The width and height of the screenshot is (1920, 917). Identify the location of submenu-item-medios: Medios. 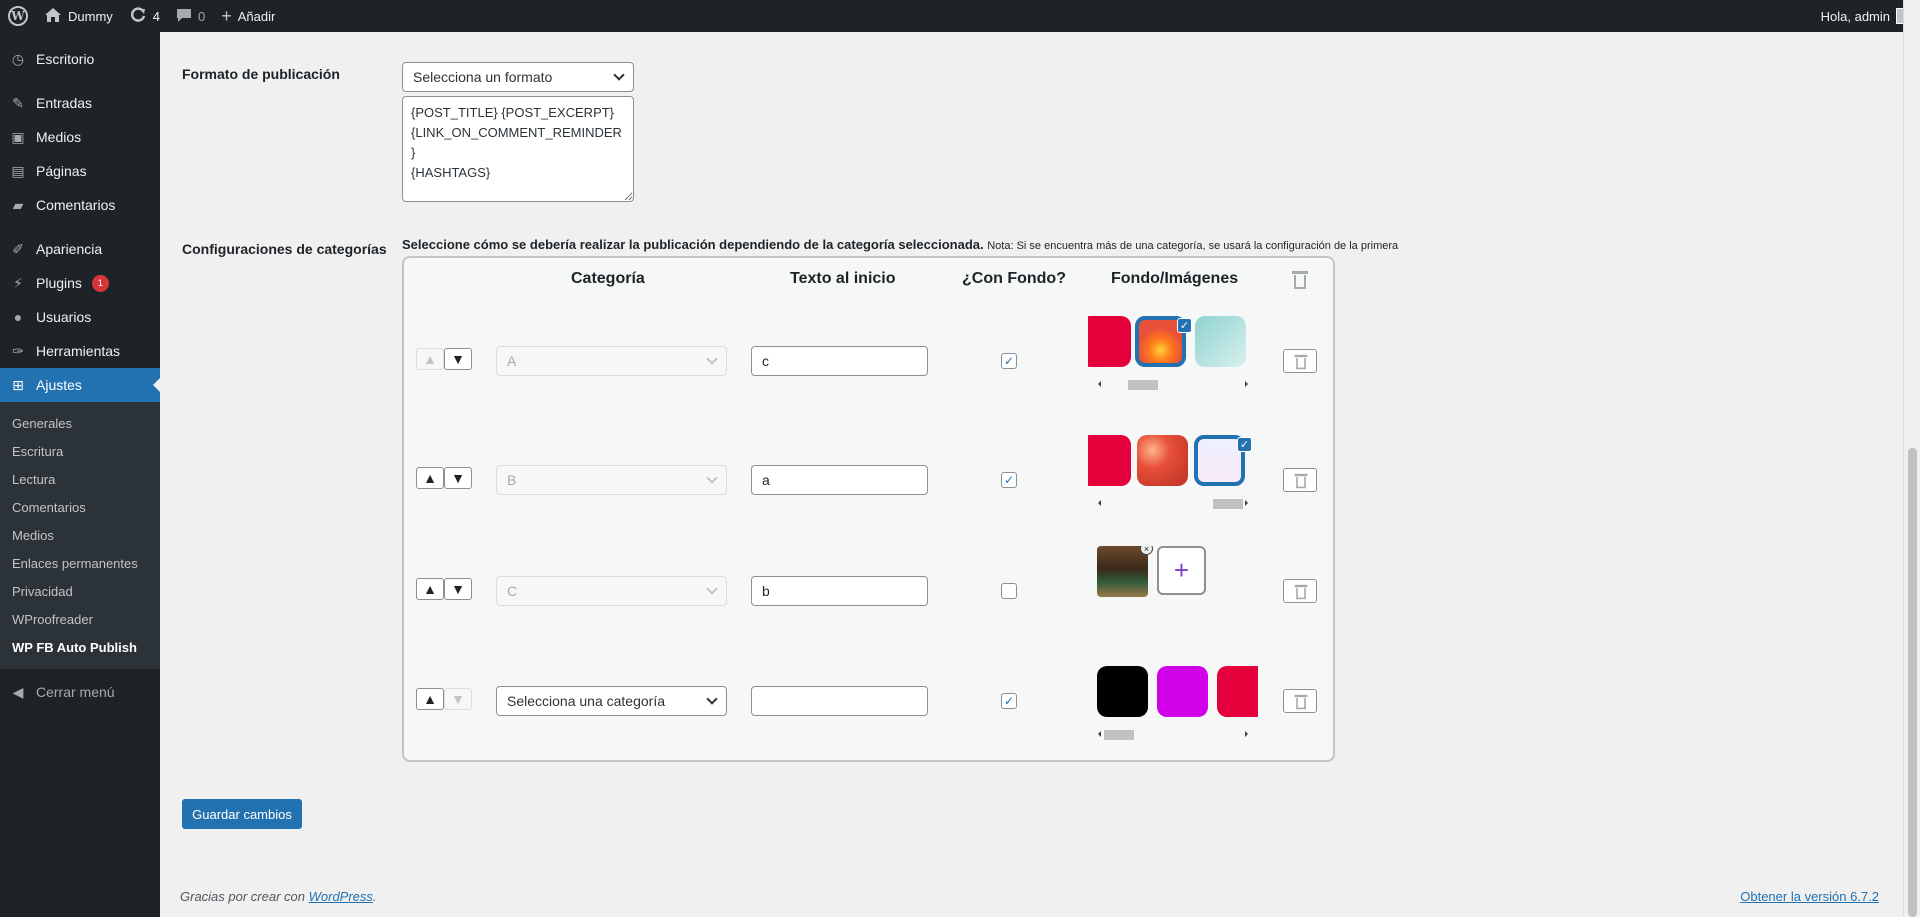
(80, 535).